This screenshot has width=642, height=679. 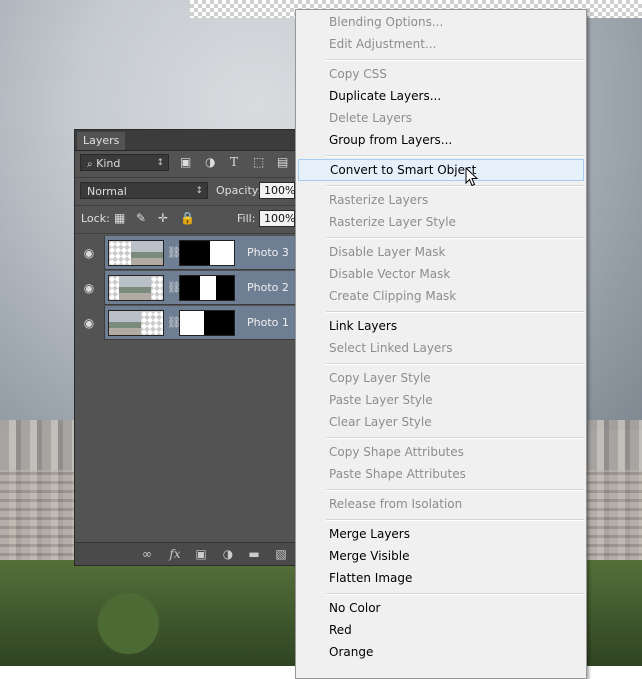 I want to click on lock-brush-icon: ✎, so click(x=141, y=218).